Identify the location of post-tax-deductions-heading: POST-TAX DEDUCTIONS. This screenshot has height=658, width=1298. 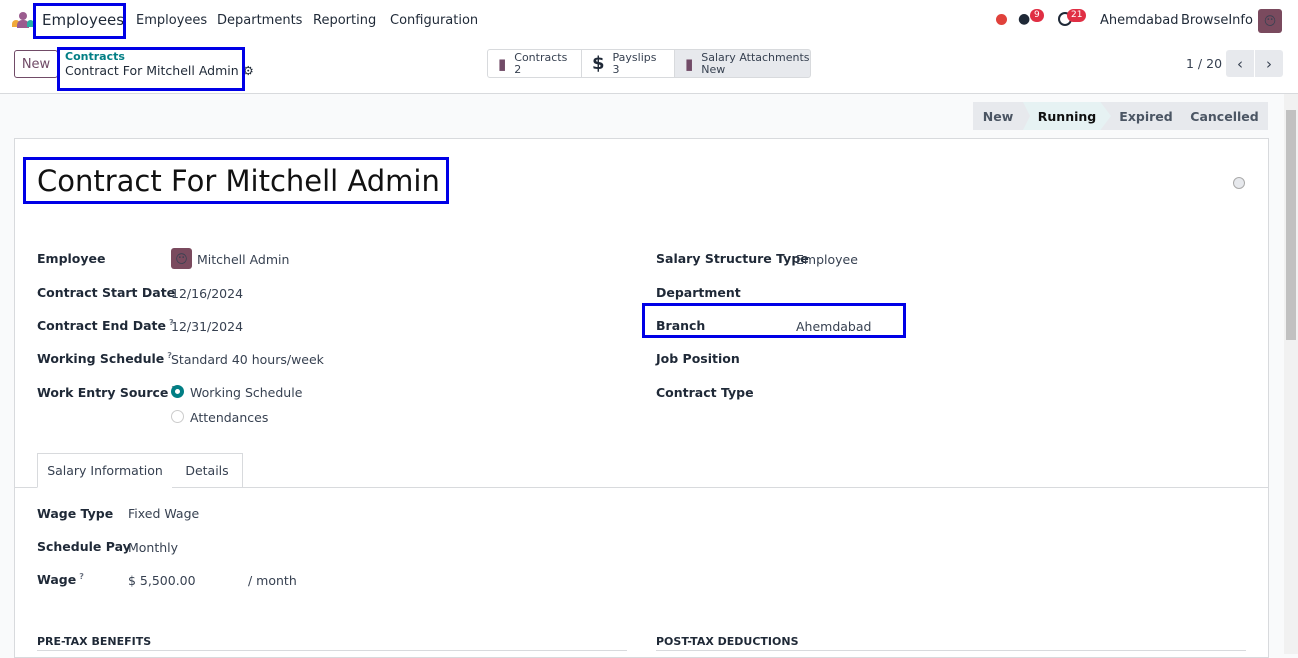
(727, 641).